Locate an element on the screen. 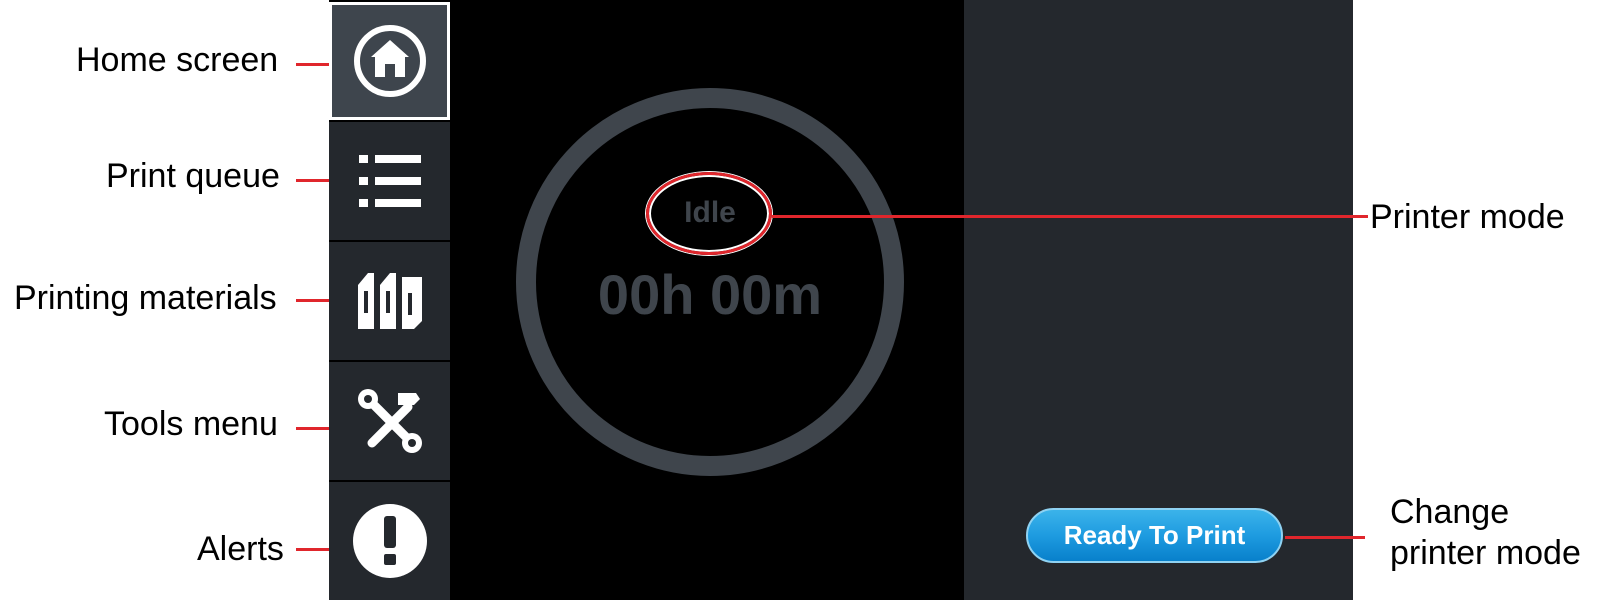  sidebar is located at coordinates (389, 300).